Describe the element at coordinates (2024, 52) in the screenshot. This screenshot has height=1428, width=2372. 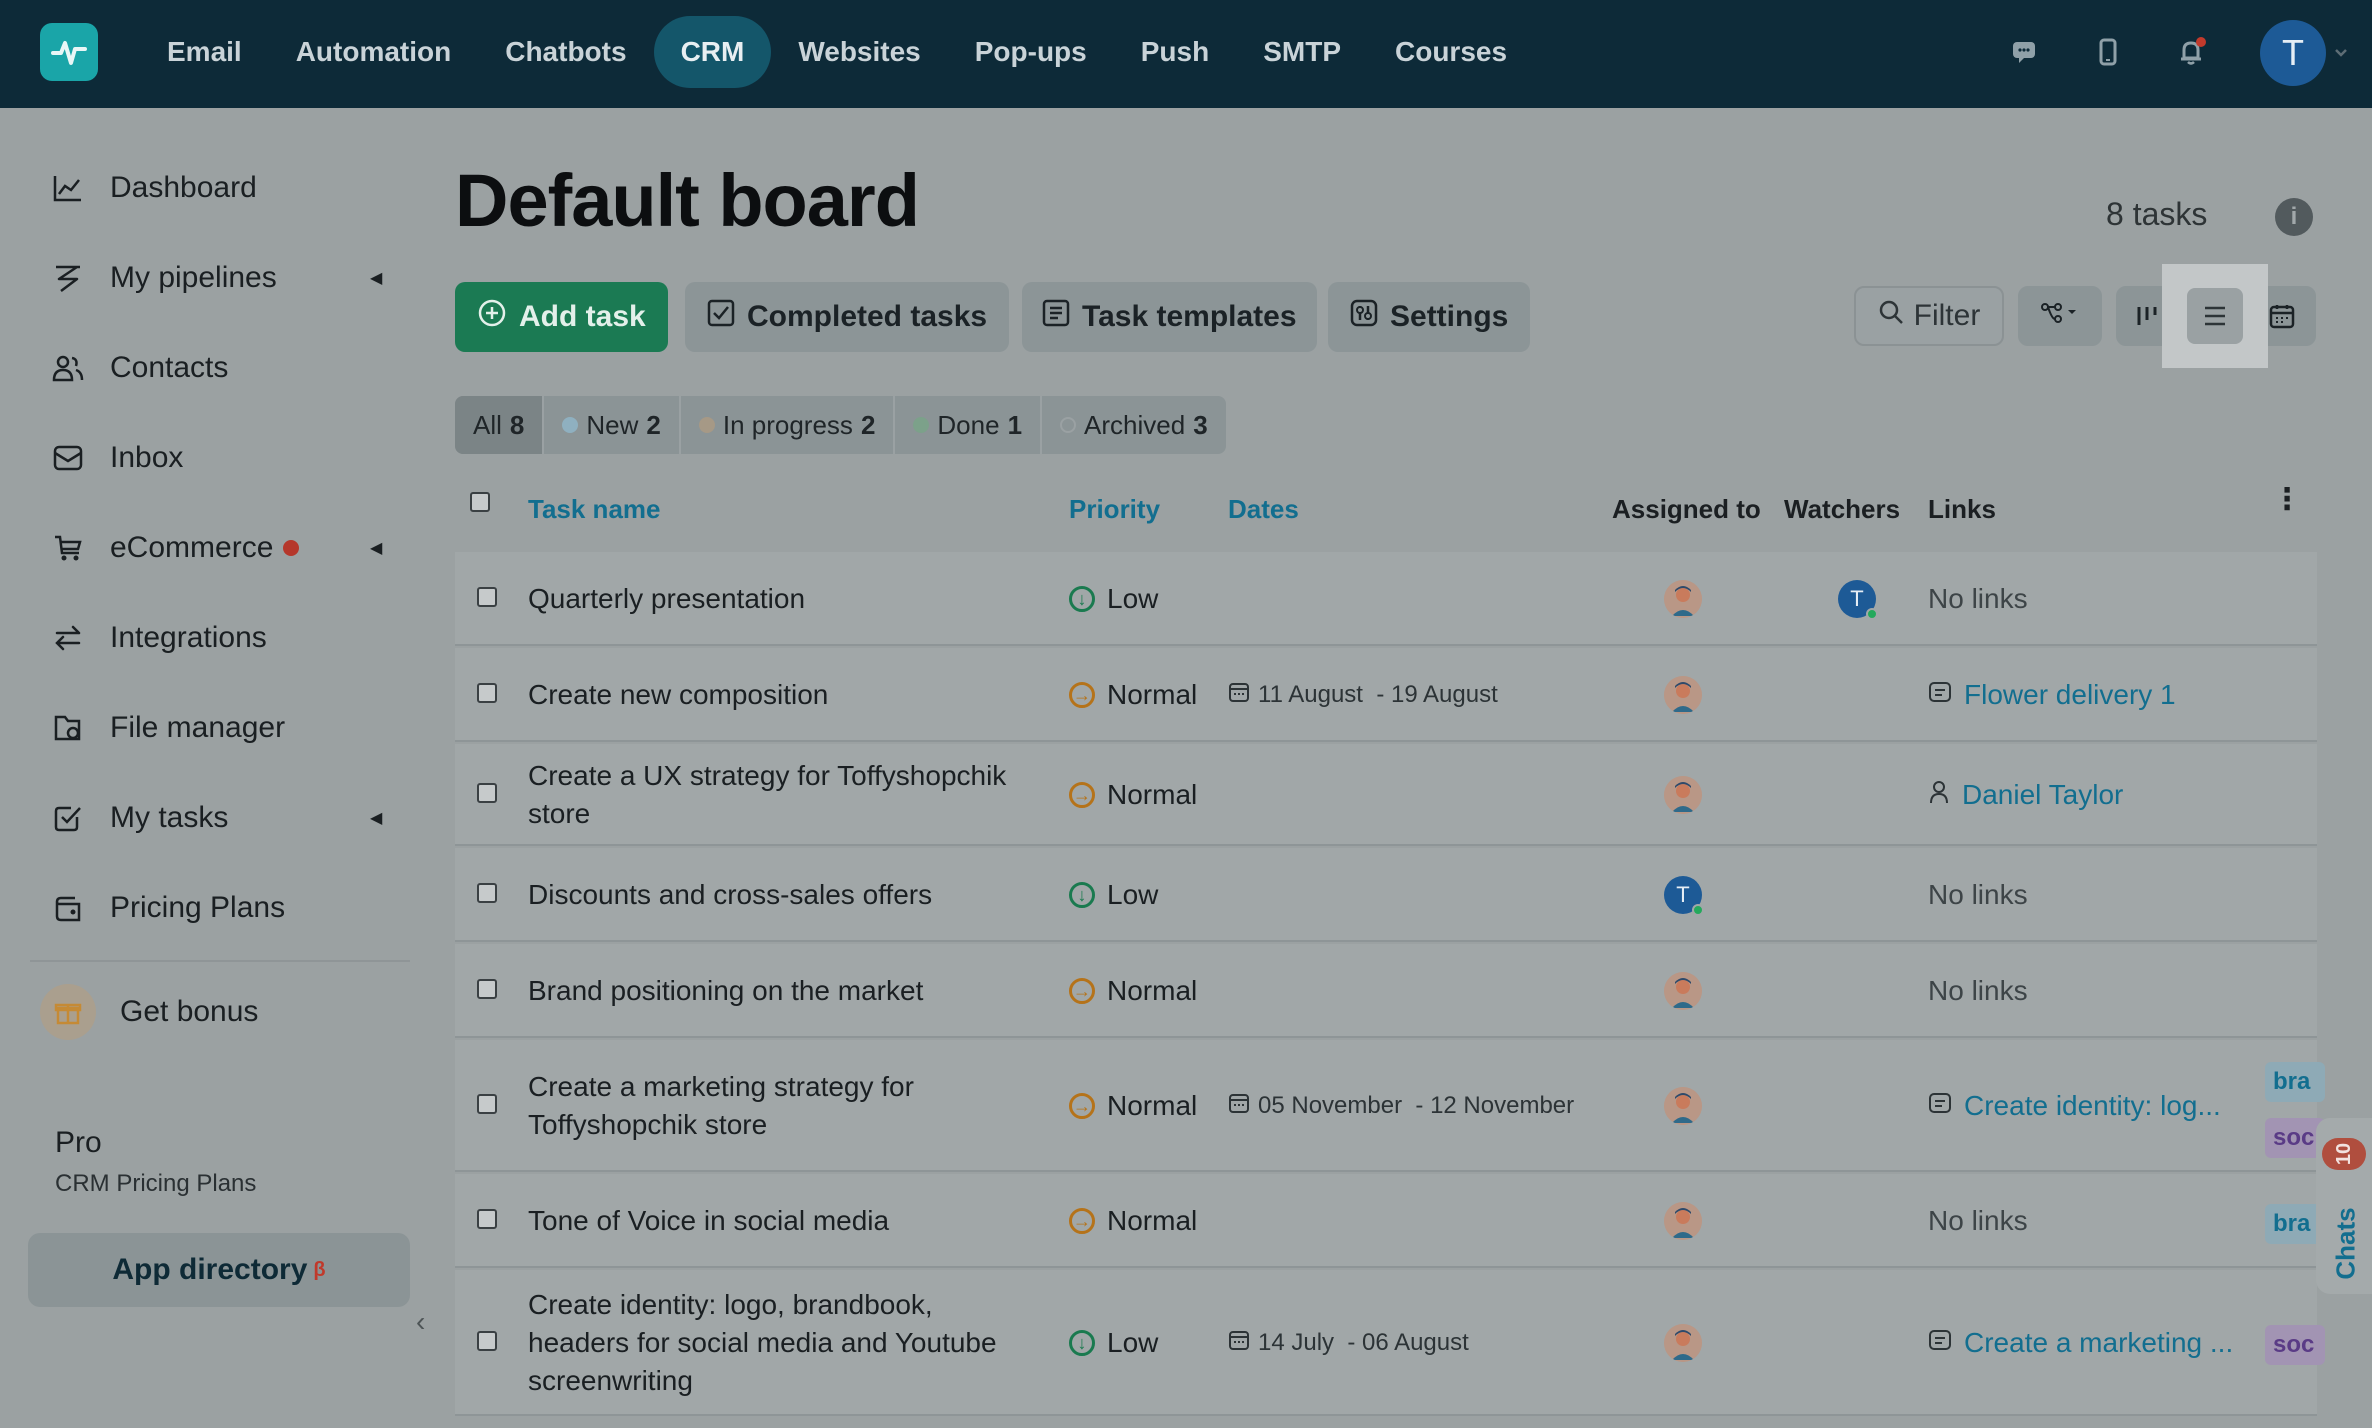
I see `chat-icon` at that location.